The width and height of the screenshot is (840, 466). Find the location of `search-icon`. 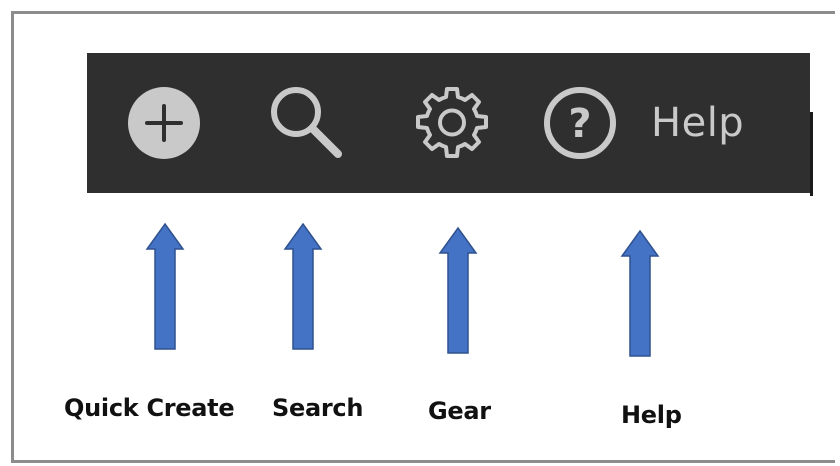

search-icon is located at coordinates (306, 122).